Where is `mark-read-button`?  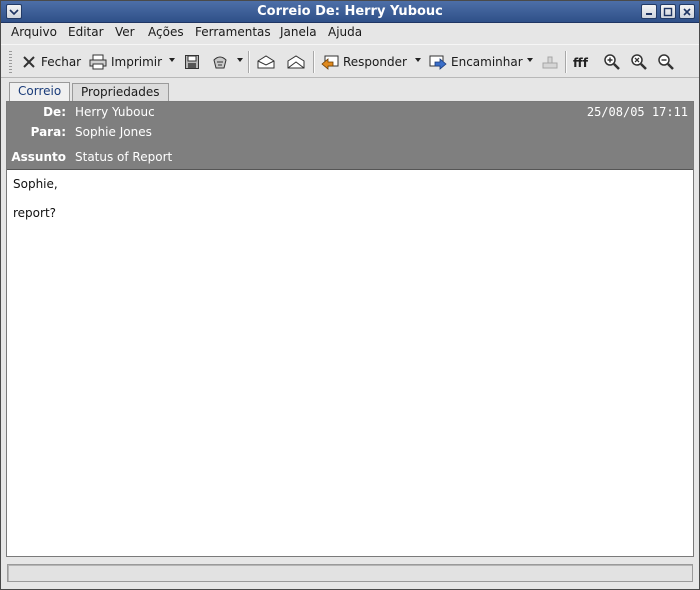
mark-read-button is located at coordinates (266, 62).